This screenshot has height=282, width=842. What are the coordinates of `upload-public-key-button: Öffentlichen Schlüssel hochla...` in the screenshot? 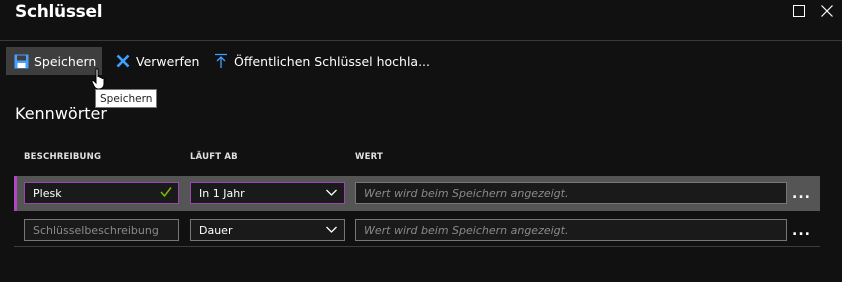 It's located at (321, 61).